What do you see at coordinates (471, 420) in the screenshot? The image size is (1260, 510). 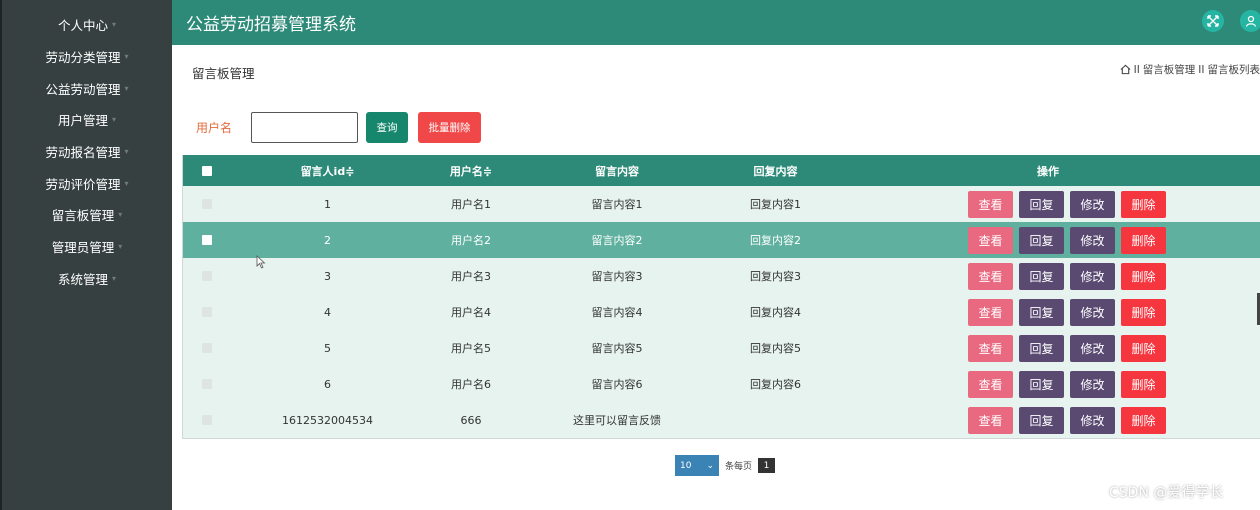 I see `cell-username: 666` at bounding box center [471, 420].